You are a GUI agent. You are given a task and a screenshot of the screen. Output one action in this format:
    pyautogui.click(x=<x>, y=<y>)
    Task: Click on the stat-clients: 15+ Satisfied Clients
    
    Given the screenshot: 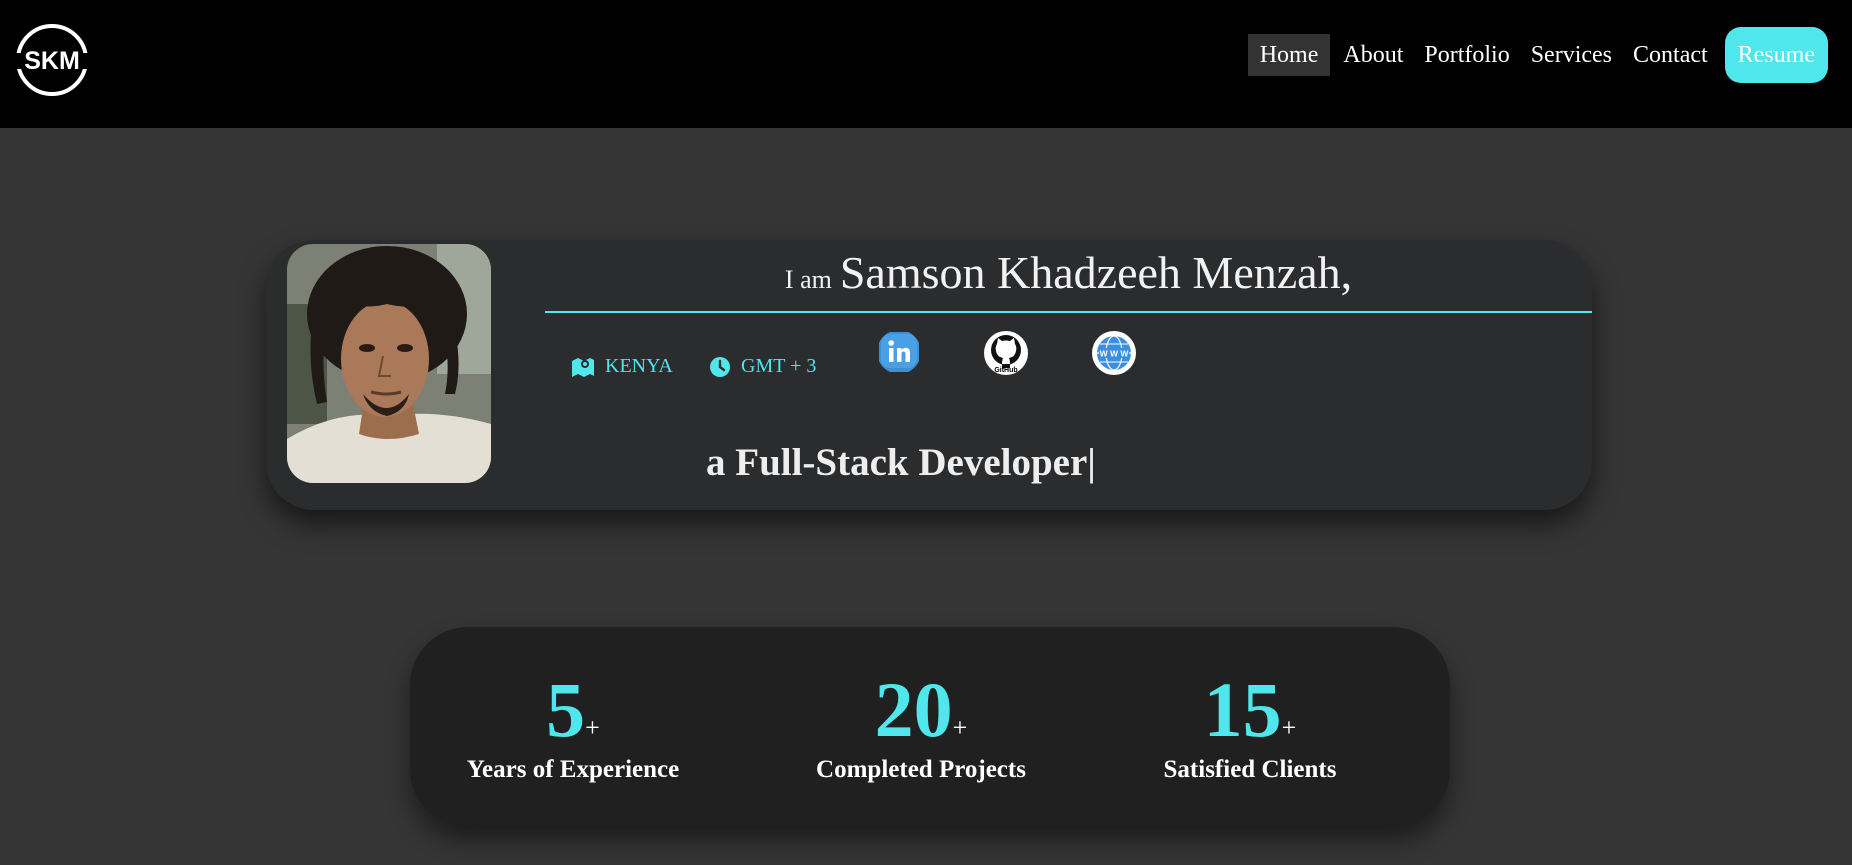 What is the action you would take?
    pyautogui.click(x=1250, y=727)
    